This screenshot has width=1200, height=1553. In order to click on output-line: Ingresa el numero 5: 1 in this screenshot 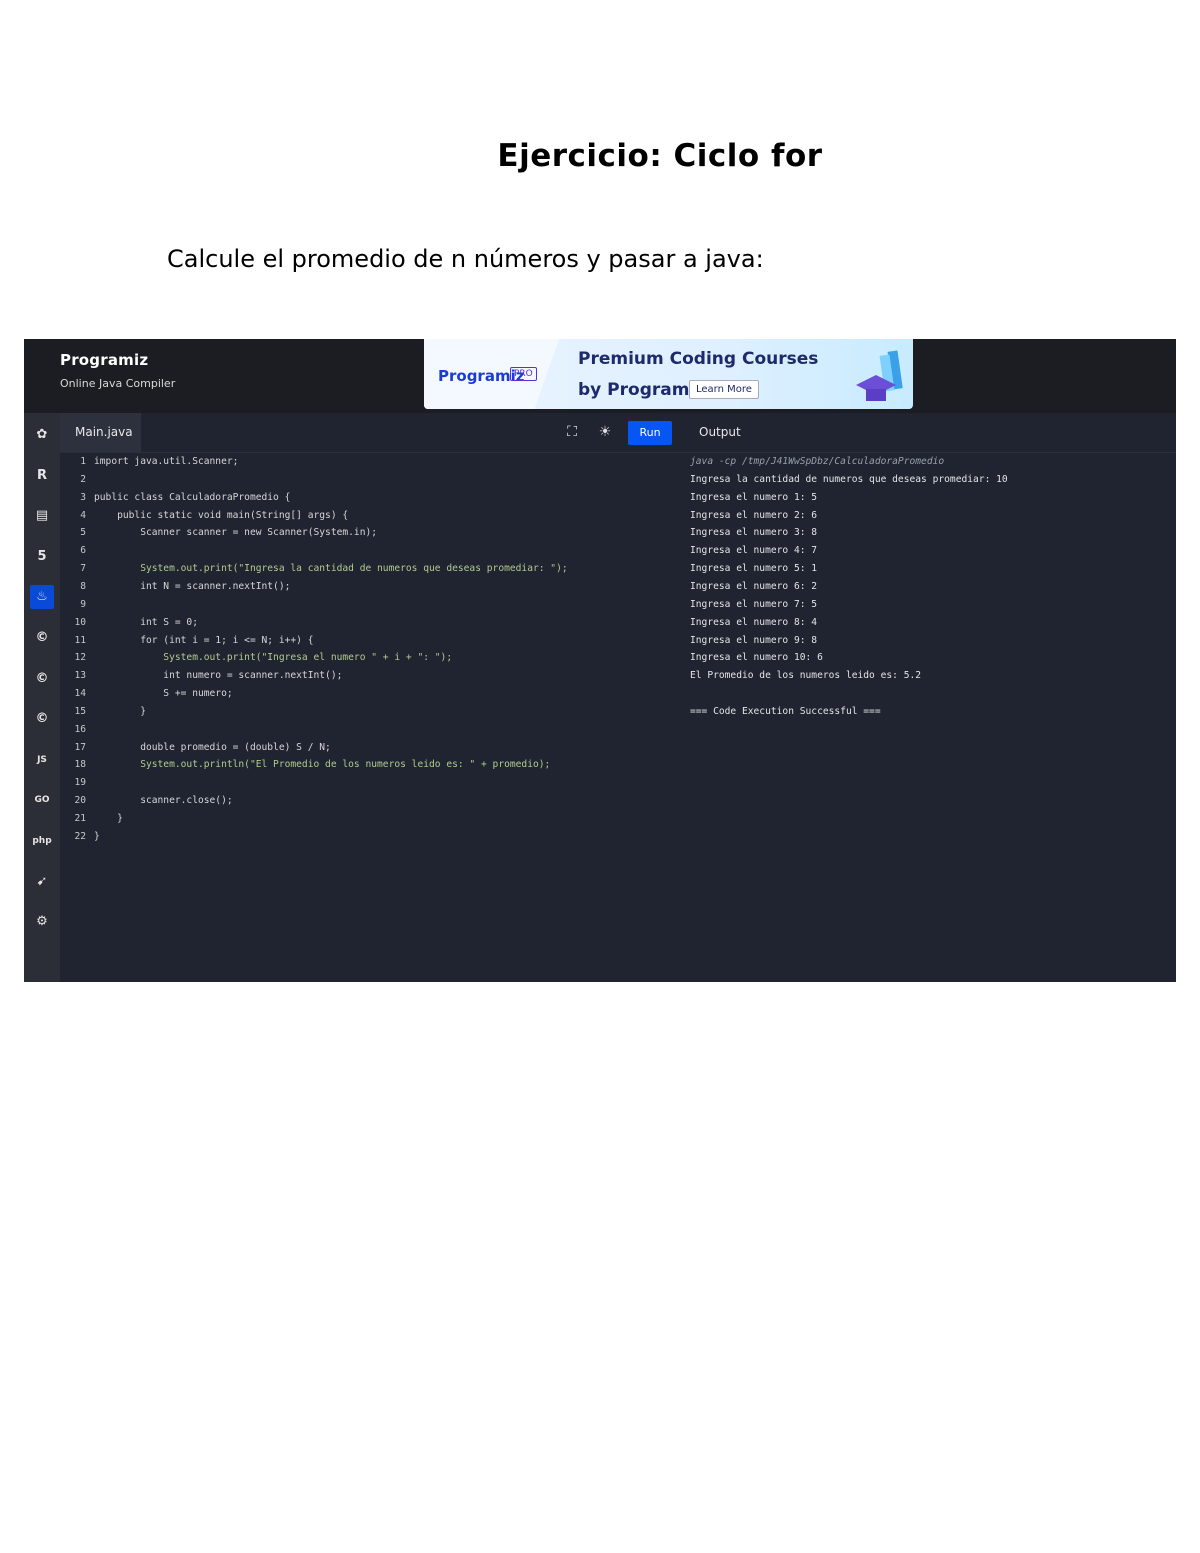, I will do `click(754, 569)`.